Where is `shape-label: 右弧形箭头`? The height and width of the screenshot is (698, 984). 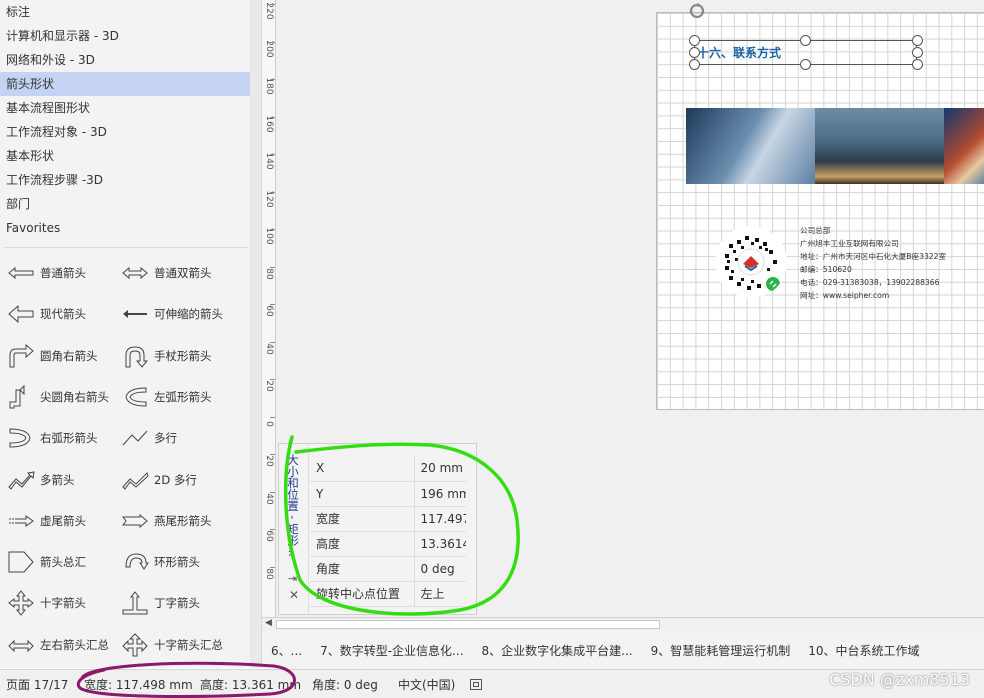
shape-label: 右弧形箭头 is located at coordinates (69, 438).